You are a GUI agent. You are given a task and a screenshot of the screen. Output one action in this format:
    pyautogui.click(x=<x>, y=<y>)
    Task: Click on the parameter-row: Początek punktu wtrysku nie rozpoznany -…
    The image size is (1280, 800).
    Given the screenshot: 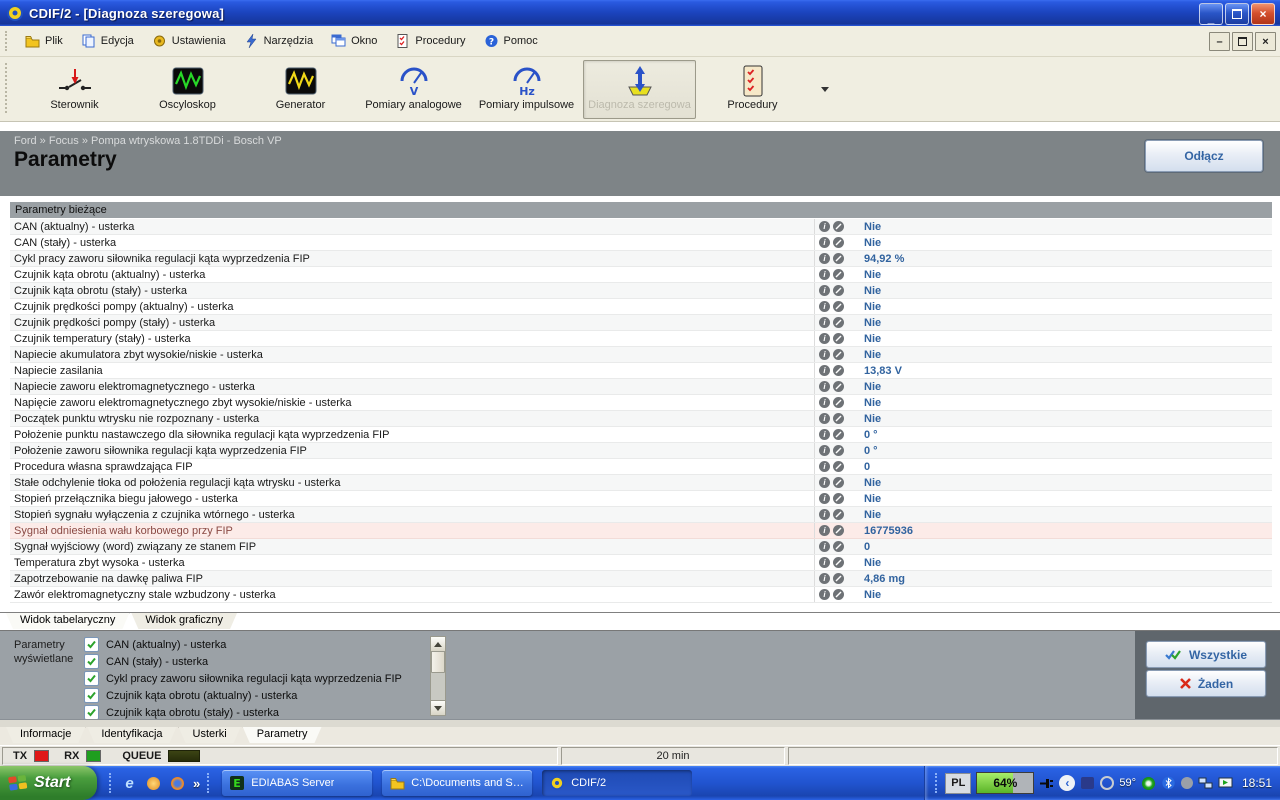 What is the action you would take?
    pyautogui.click(x=641, y=419)
    